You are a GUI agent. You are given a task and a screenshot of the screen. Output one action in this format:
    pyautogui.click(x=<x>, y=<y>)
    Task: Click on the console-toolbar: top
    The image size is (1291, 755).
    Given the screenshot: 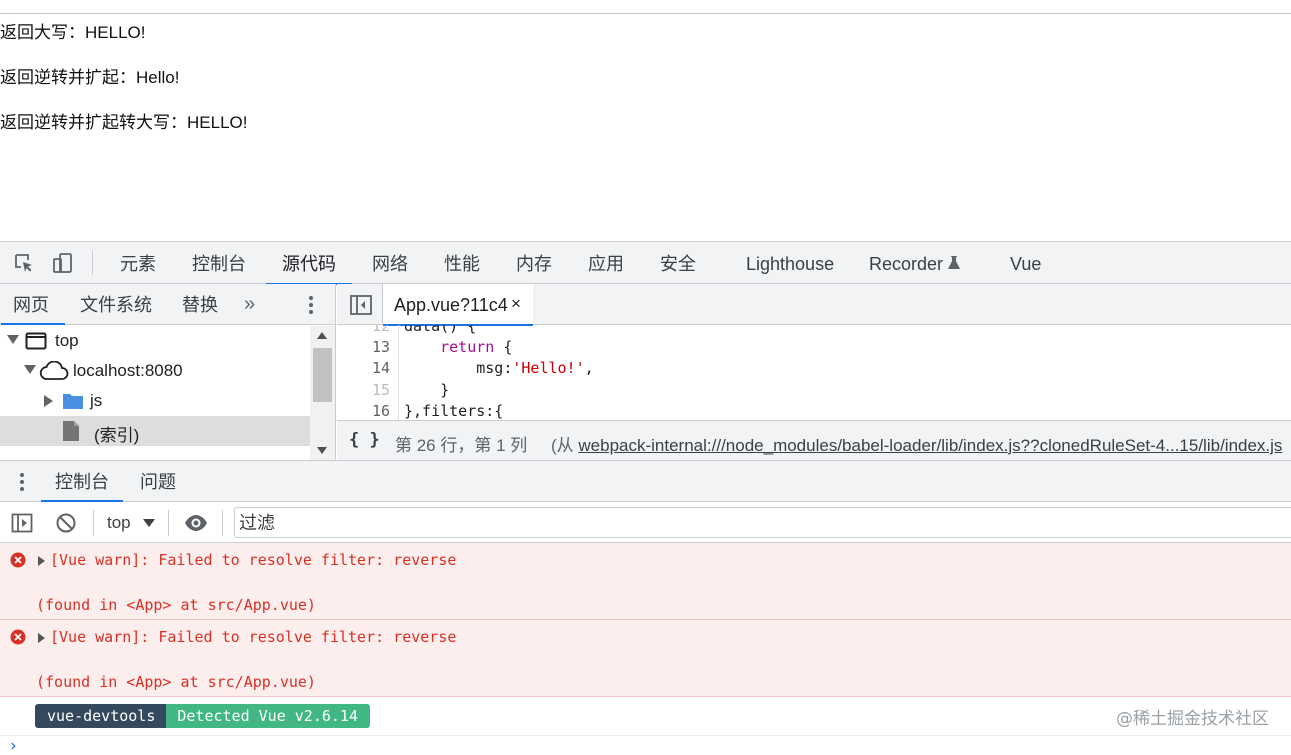 What is the action you would take?
    pyautogui.click(x=645, y=522)
    